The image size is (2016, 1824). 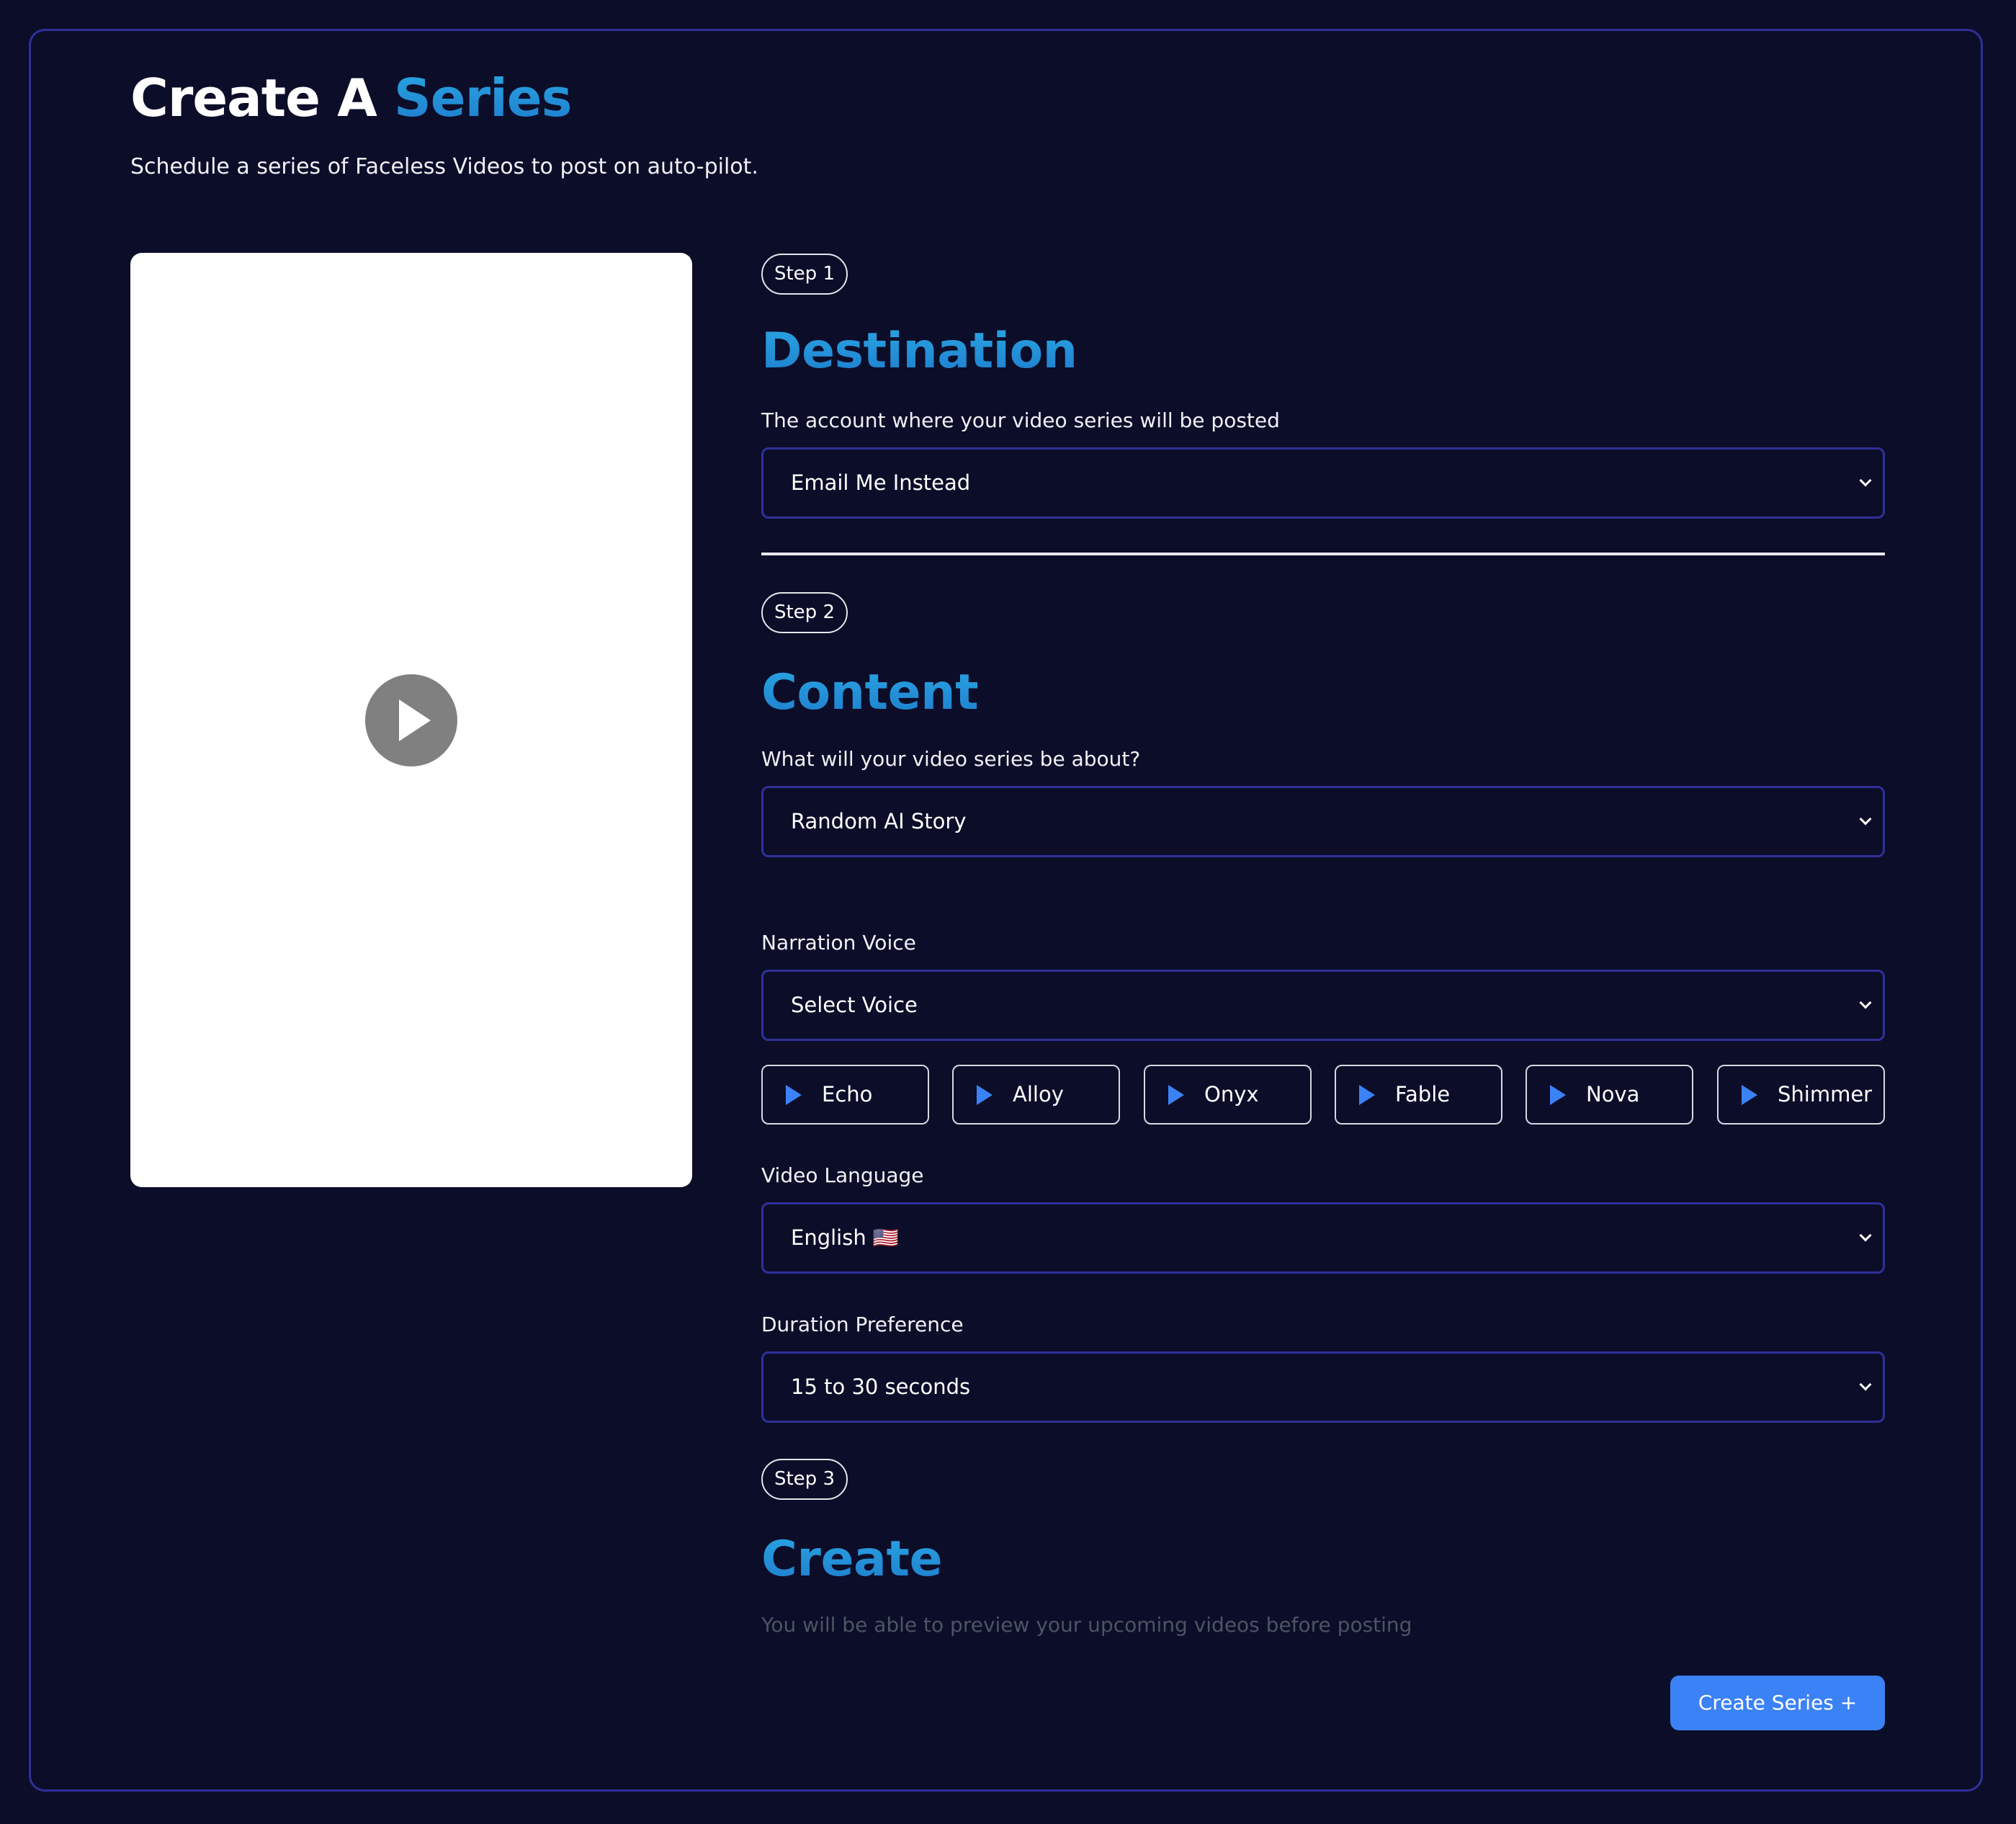 I want to click on voice-sample-echo: Echo, so click(x=845, y=1095).